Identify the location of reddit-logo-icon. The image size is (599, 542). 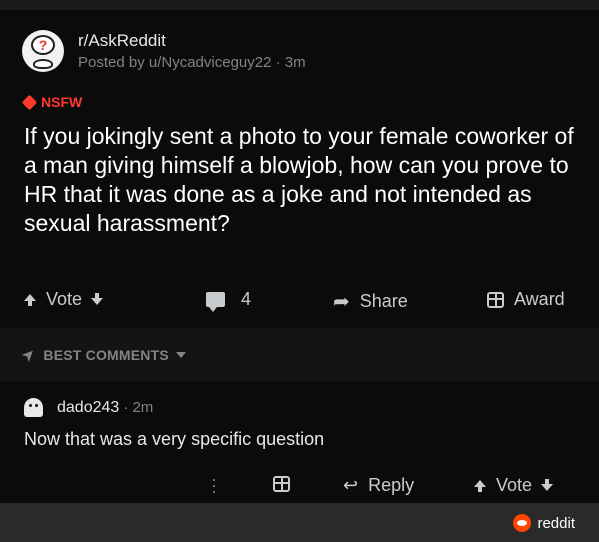
(522, 523).